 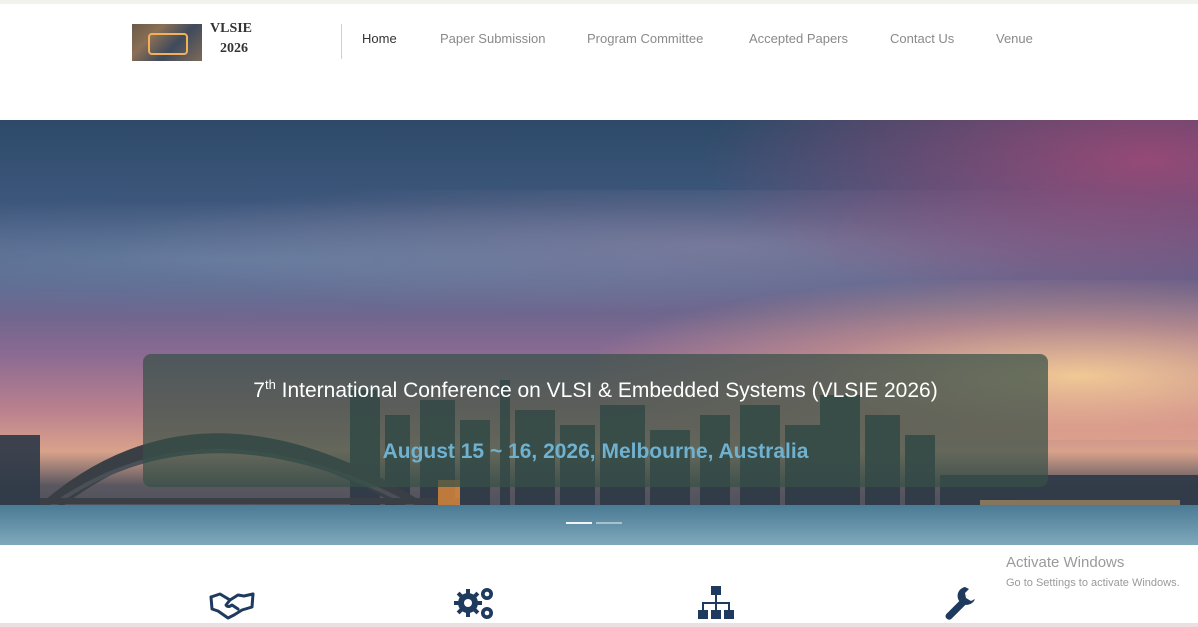 I want to click on nav-contact-us: Contact Us, so click(x=922, y=39).